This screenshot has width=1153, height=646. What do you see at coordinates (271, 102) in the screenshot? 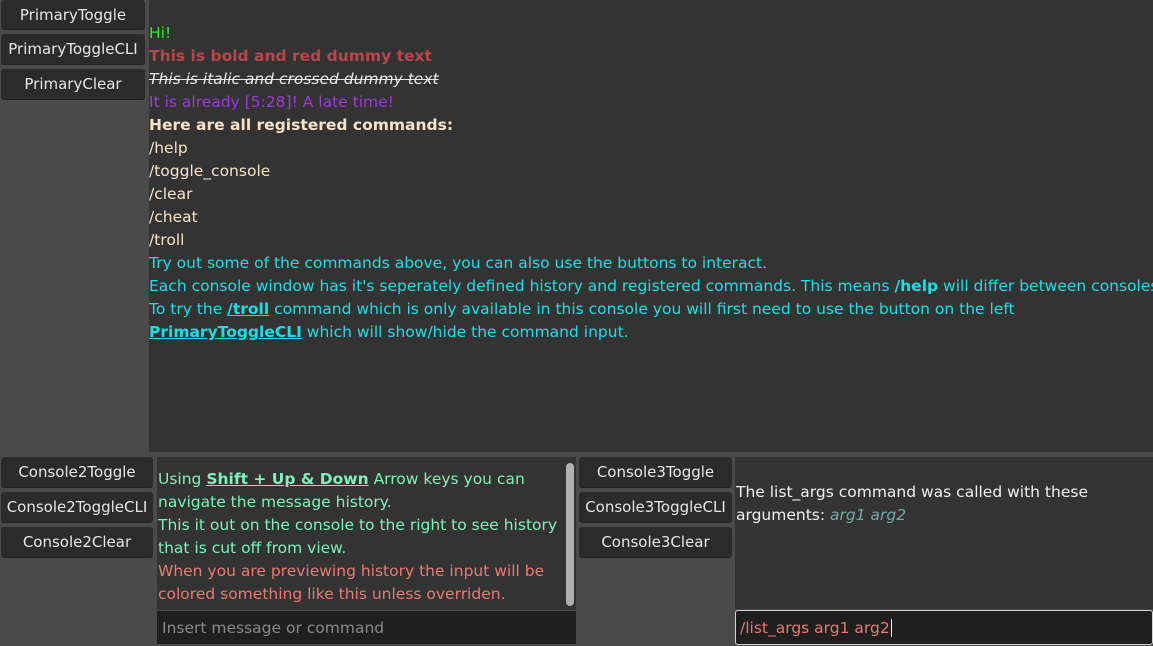
I see `message-line: It is already [5:28]! A late time!` at bounding box center [271, 102].